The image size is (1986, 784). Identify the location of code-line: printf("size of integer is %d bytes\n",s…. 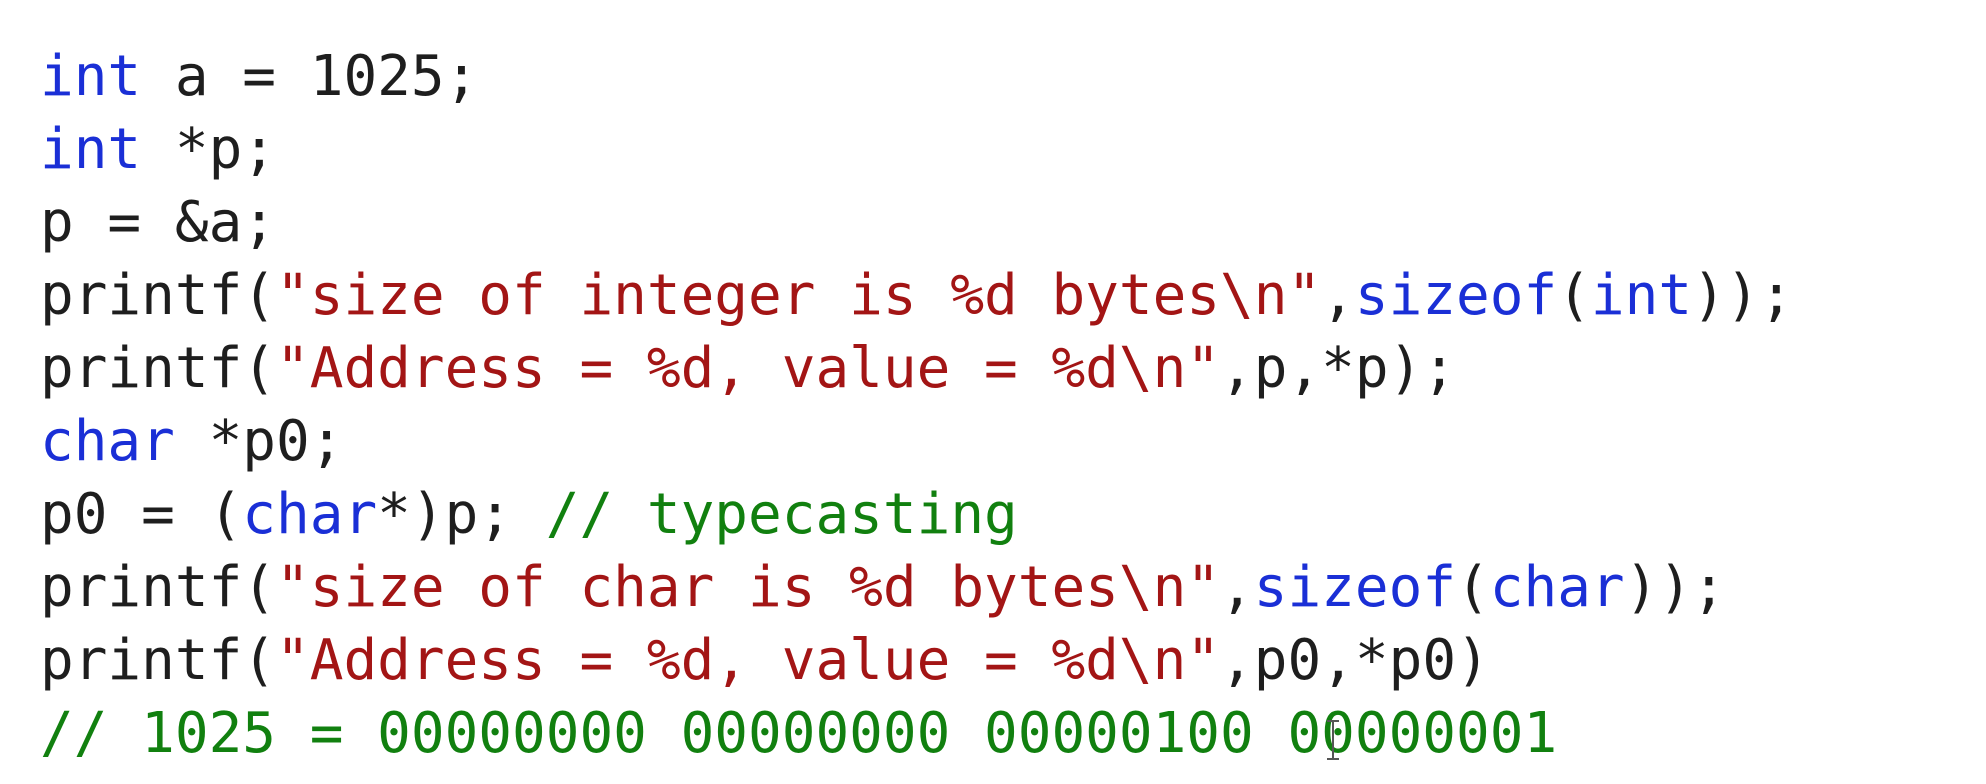
(916, 295).